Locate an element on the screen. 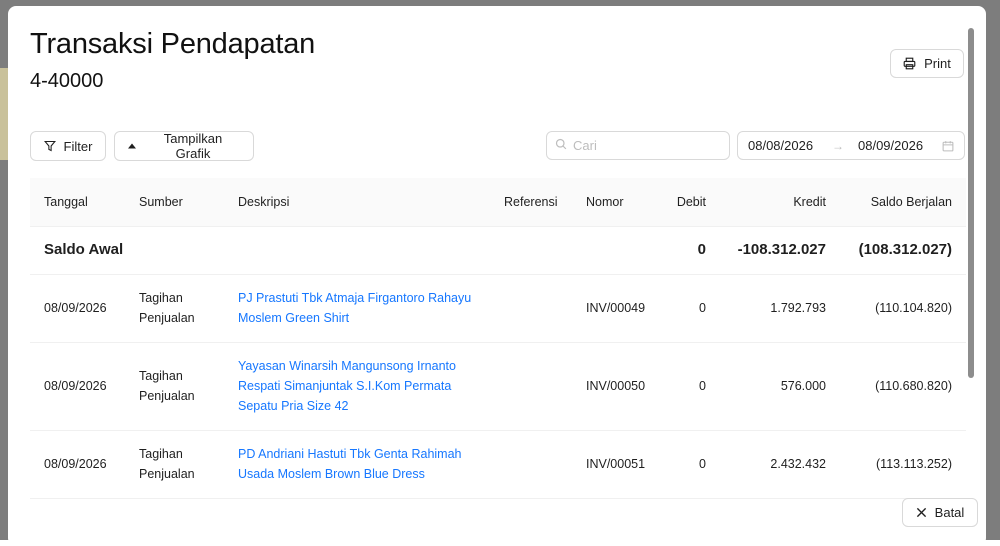 The image size is (1000, 546). opening-saldo: (108.312.027) is located at coordinates (903, 250).